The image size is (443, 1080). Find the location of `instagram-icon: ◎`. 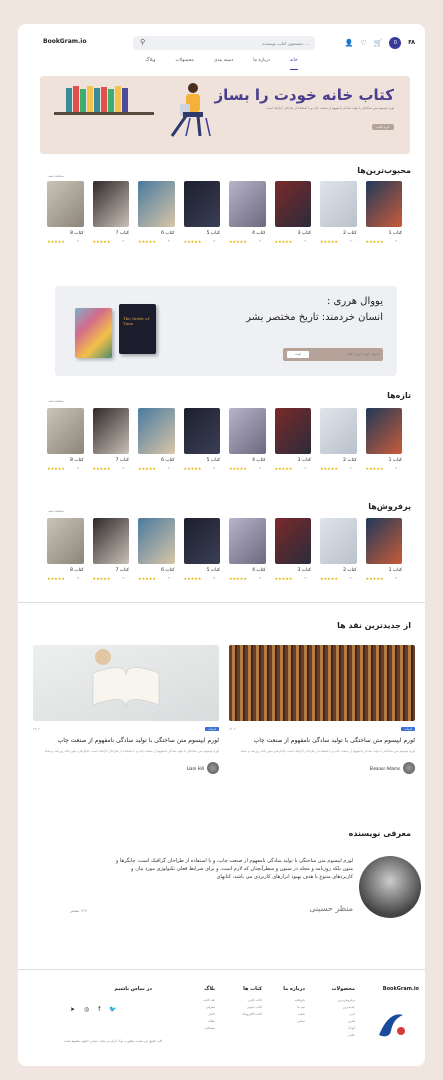

instagram-icon: ◎ is located at coordinates (86, 1009).